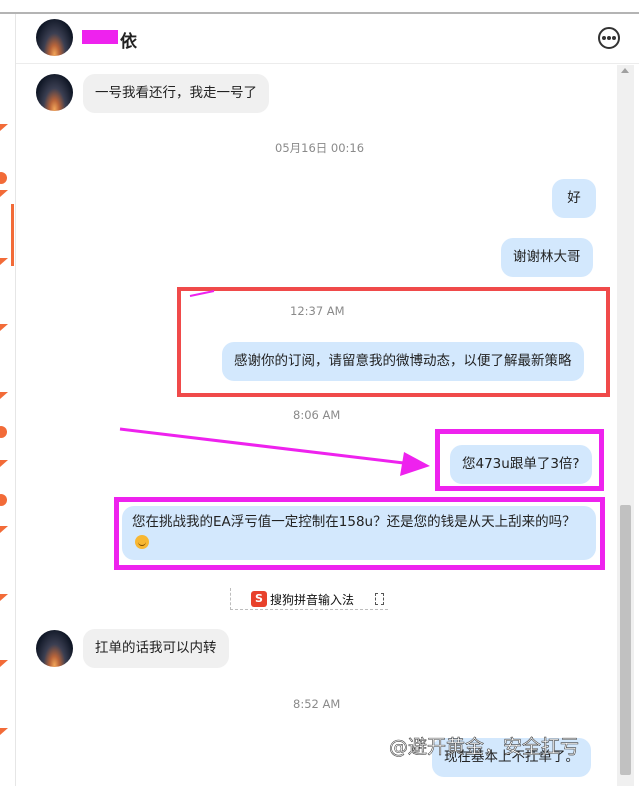 The height and width of the screenshot is (786, 639). Describe the element at coordinates (142, 542) in the screenshot. I see `smile-emoji-icon` at that location.